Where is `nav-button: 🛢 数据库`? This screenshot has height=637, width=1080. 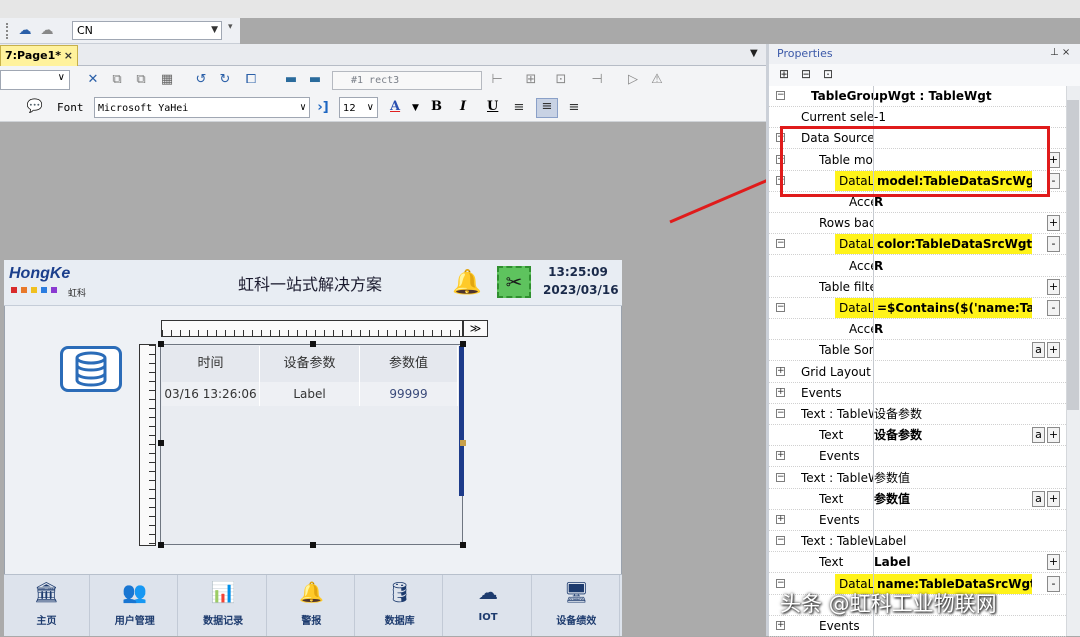
nav-button: 🛢 数据库 is located at coordinates (400, 605).